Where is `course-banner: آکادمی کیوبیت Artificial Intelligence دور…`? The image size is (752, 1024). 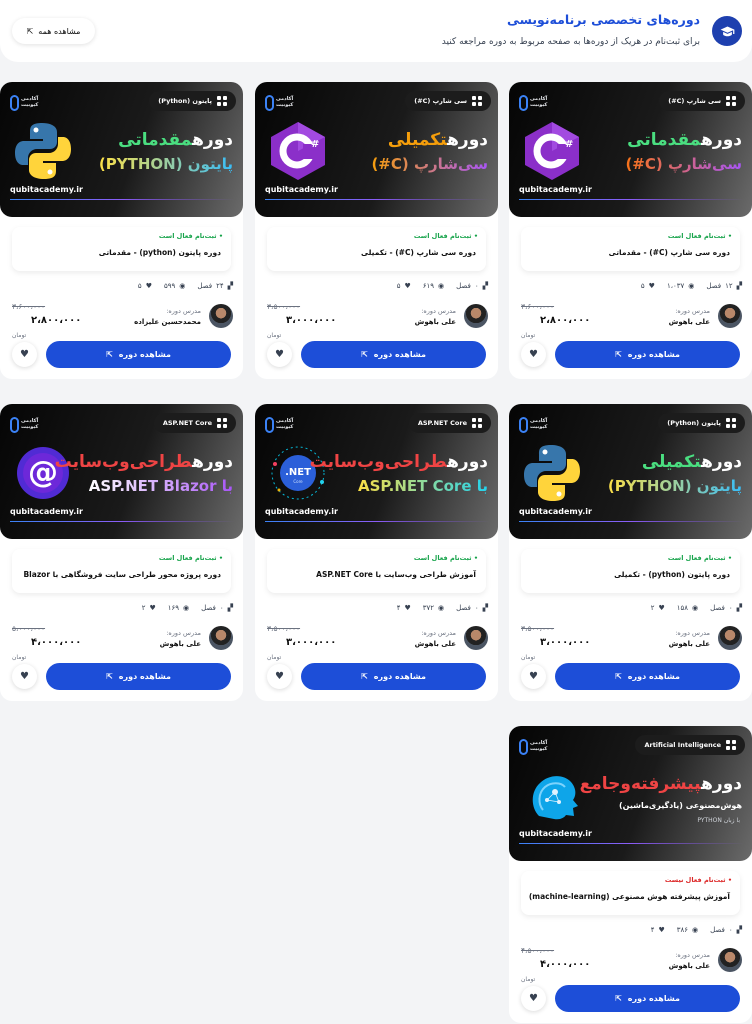
course-banner: آکادمی کیوبیت Artificial Intelligence دور… is located at coordinates (630, 793).